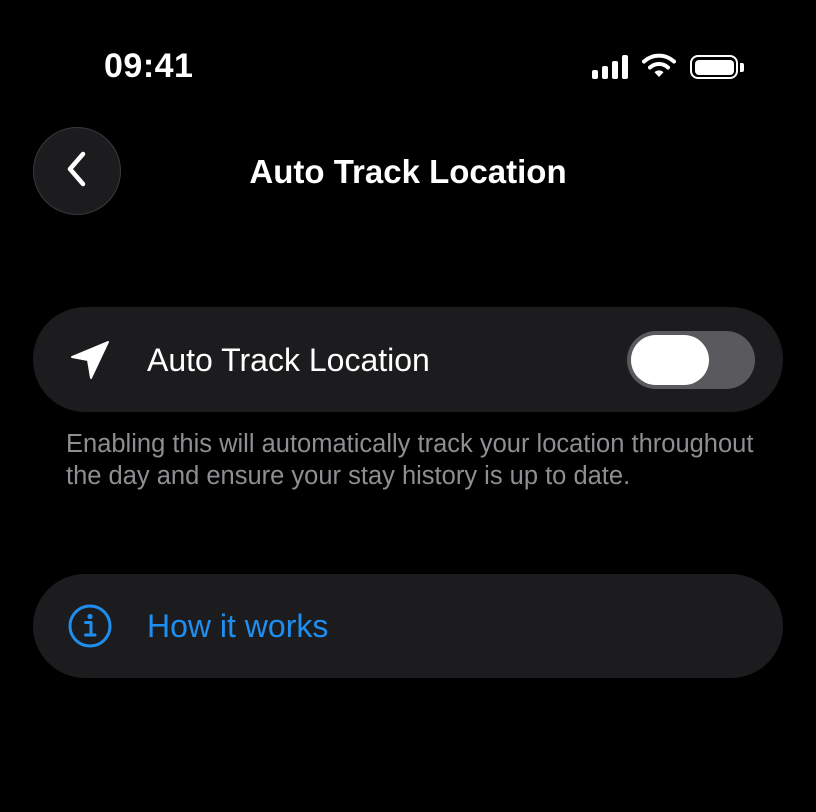 The width and height of the screenshot is (816, 812). I want to click on how-it-works-label: How it works, so click(238, 626).